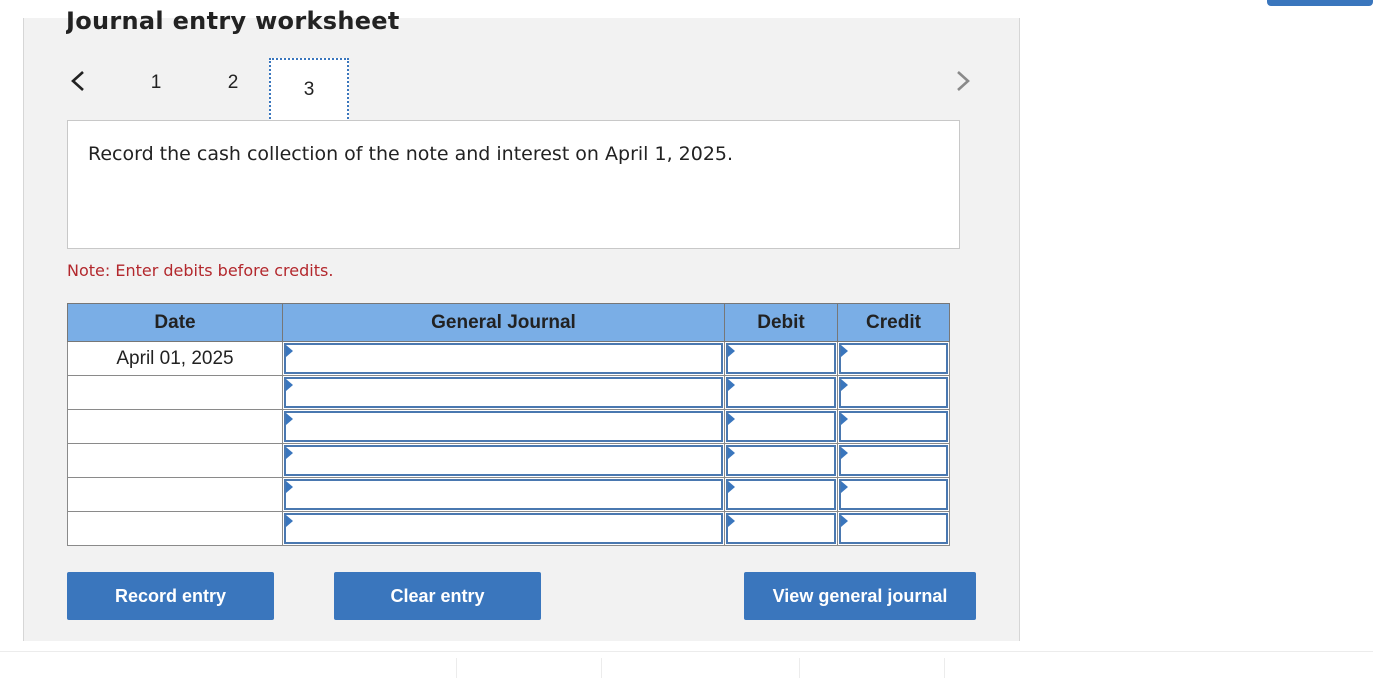 Image resolution: width=1373 pixels, height=678 pixels. I want to click on step-2: 2, so click(233, 83).